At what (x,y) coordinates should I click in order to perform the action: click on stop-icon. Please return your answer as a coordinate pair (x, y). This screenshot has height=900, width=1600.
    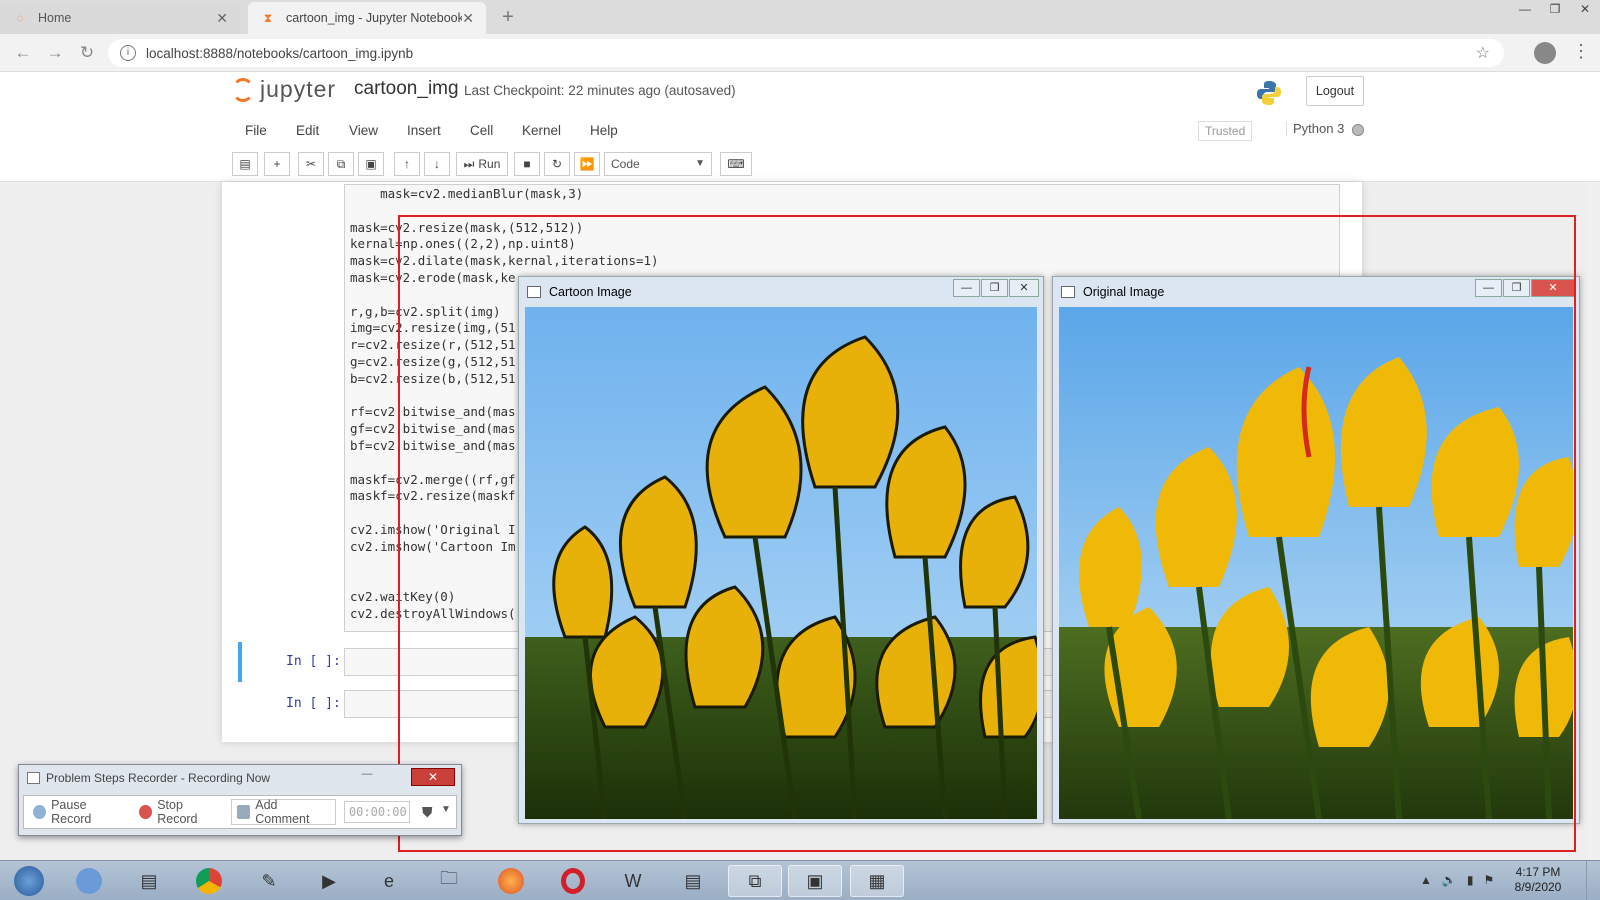
    Looking at the image, I should click on (146, 812).